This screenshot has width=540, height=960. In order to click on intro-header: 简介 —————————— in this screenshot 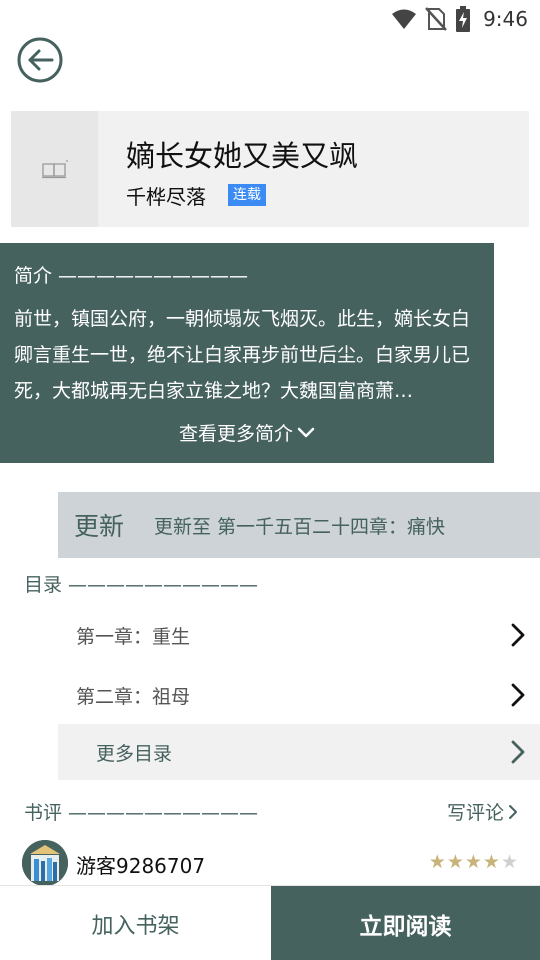, I will do `click(131, 276)`.